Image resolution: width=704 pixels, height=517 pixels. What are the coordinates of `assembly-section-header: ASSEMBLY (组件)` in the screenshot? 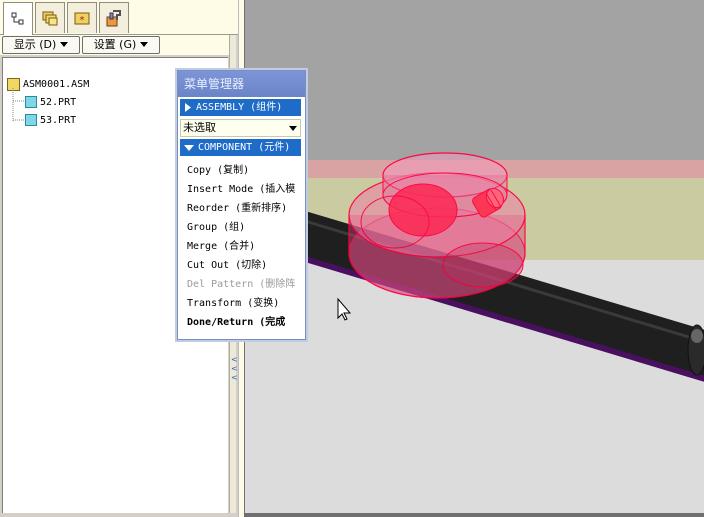 It's located at (240, 107).